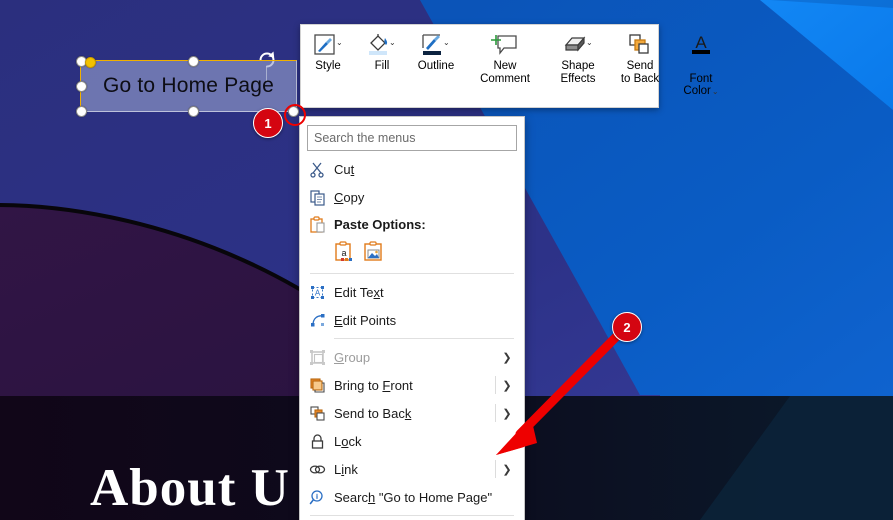 The height and width of the screenshot is (520, 893). I want to click on keep-text-only-icon: a, so click(344, 253).